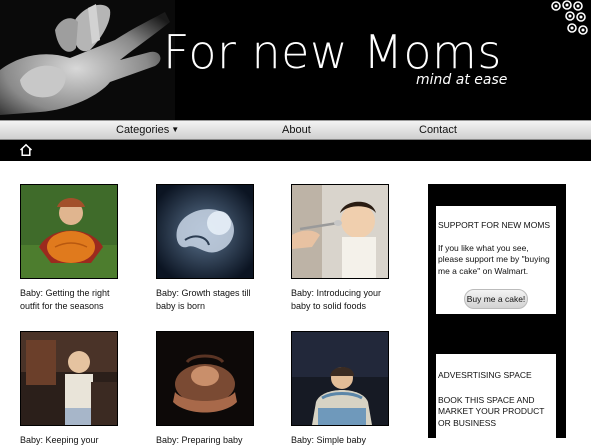  What do you see at coordinates (340, 231) in the screenshot?
I see `baby-spoon-feeding-photo` at bounding box center [340, 231].